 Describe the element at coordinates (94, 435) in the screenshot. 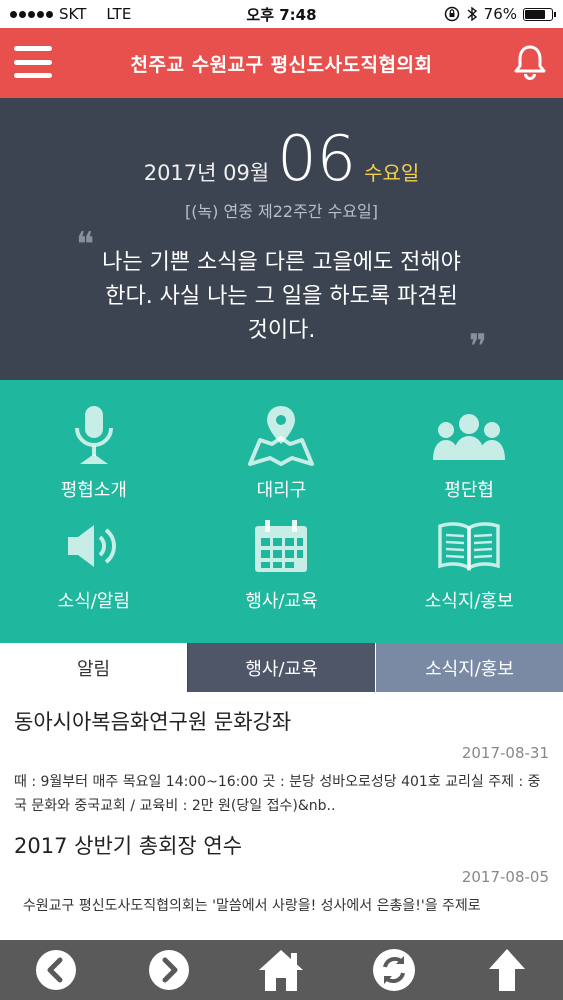

I see `microphone-icon` at that location.